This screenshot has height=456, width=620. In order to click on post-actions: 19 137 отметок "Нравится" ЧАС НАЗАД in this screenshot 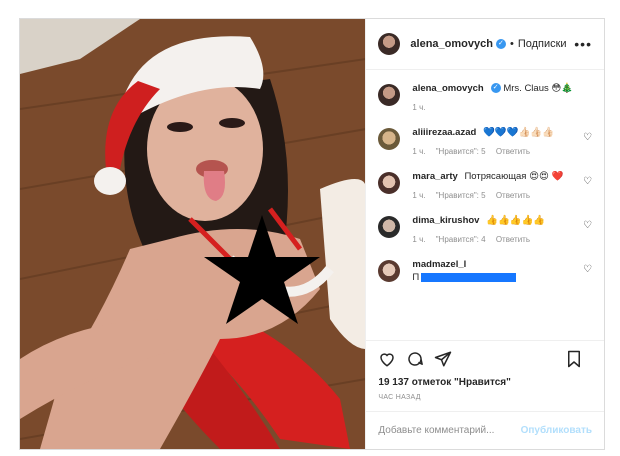, I will do `click(485, 371)`.